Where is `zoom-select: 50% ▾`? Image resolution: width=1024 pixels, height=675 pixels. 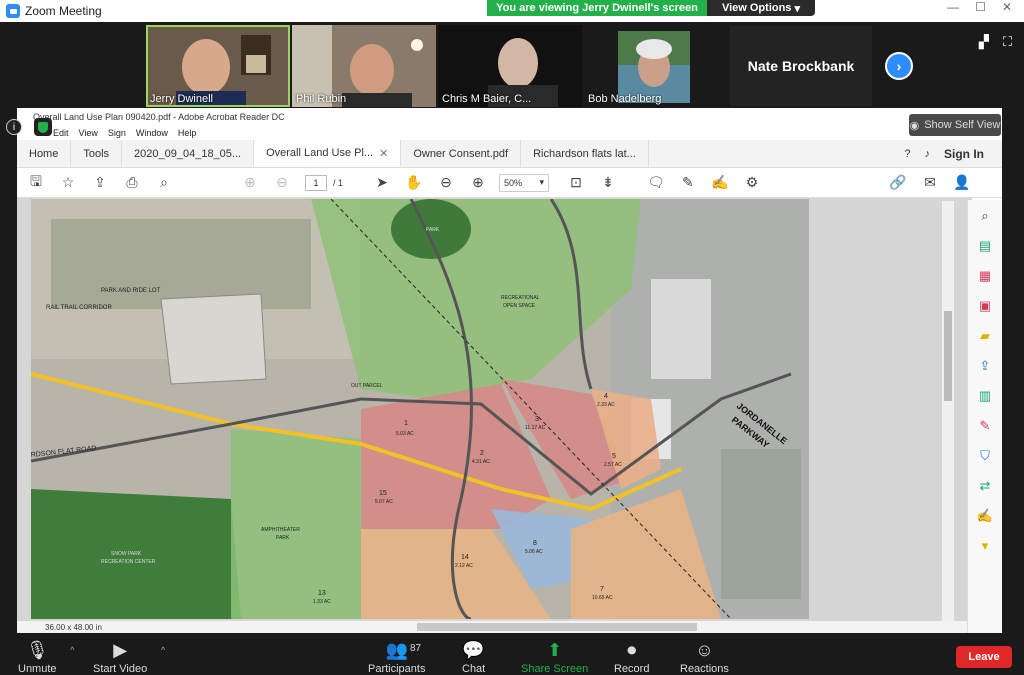 zoom-select: 50% ▾ is located at coordinates (524, 182).